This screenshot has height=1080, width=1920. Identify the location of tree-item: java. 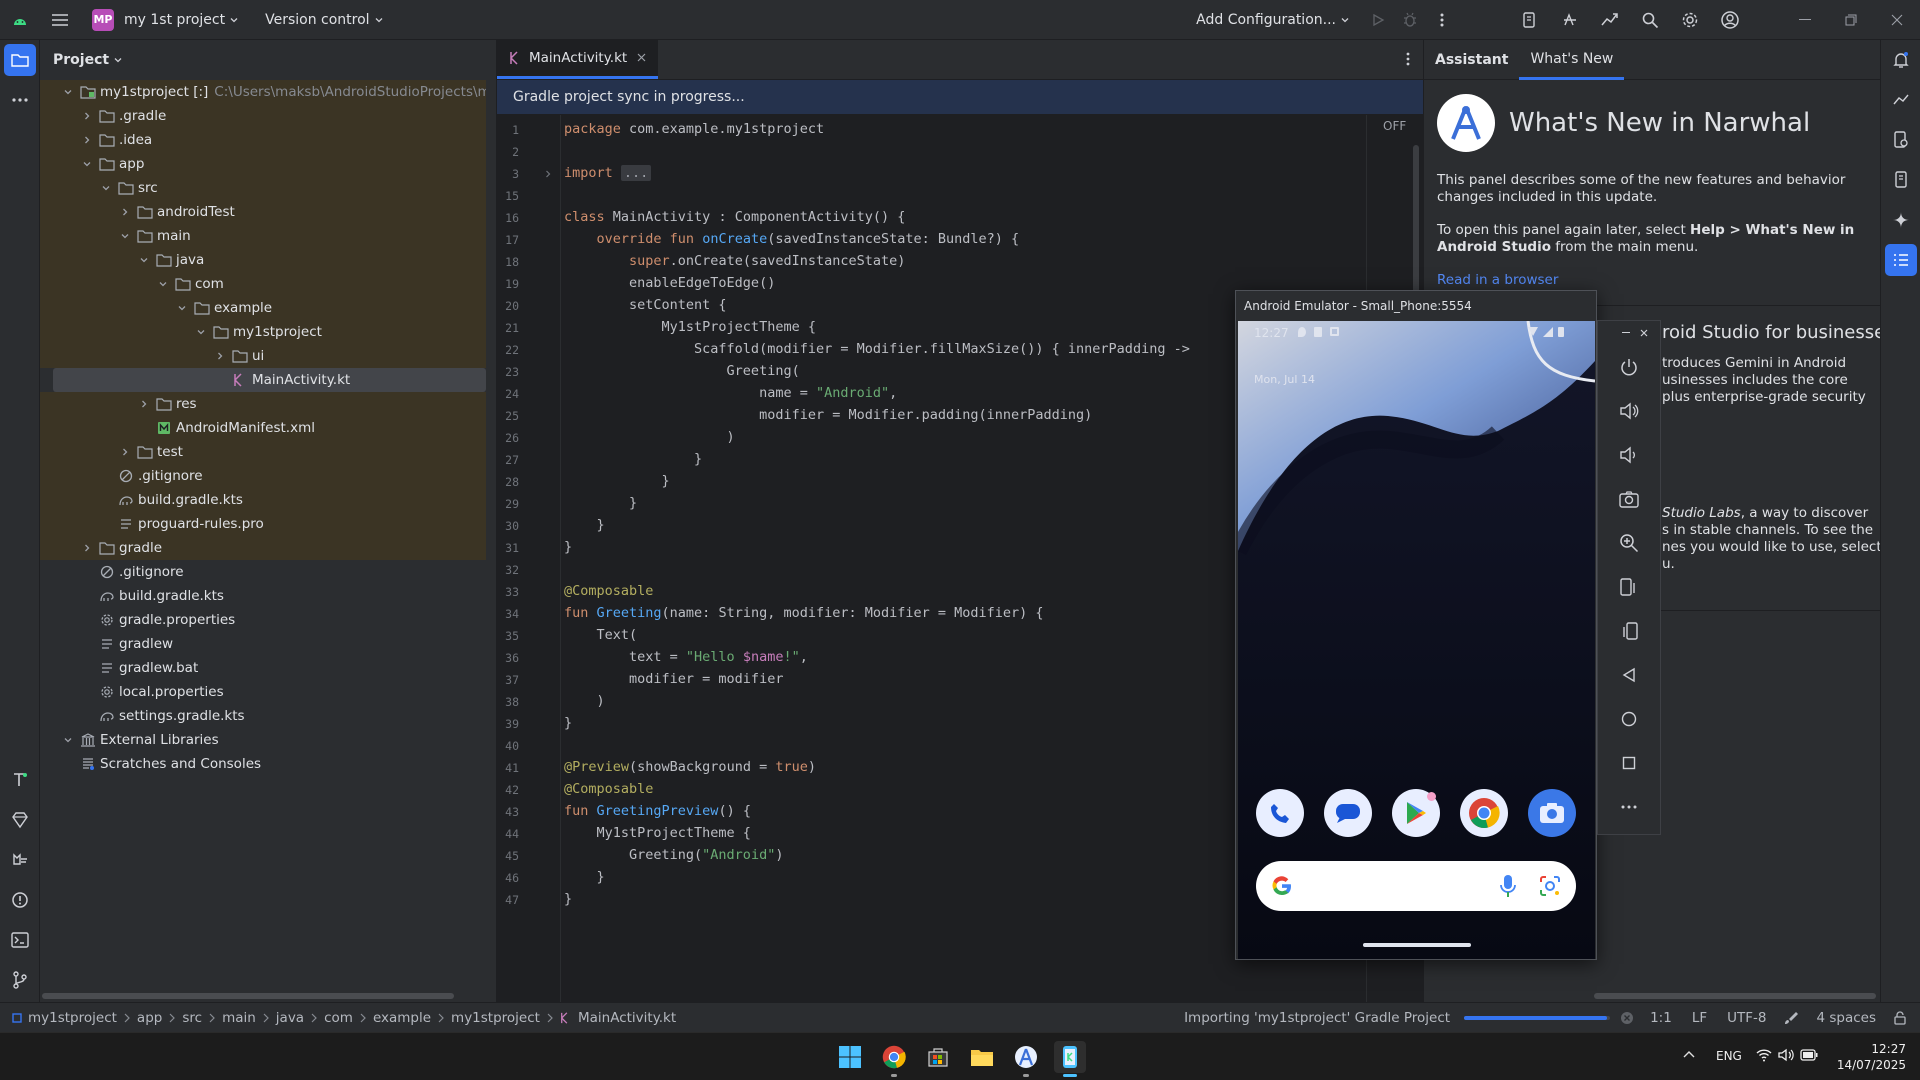
(263, 260).